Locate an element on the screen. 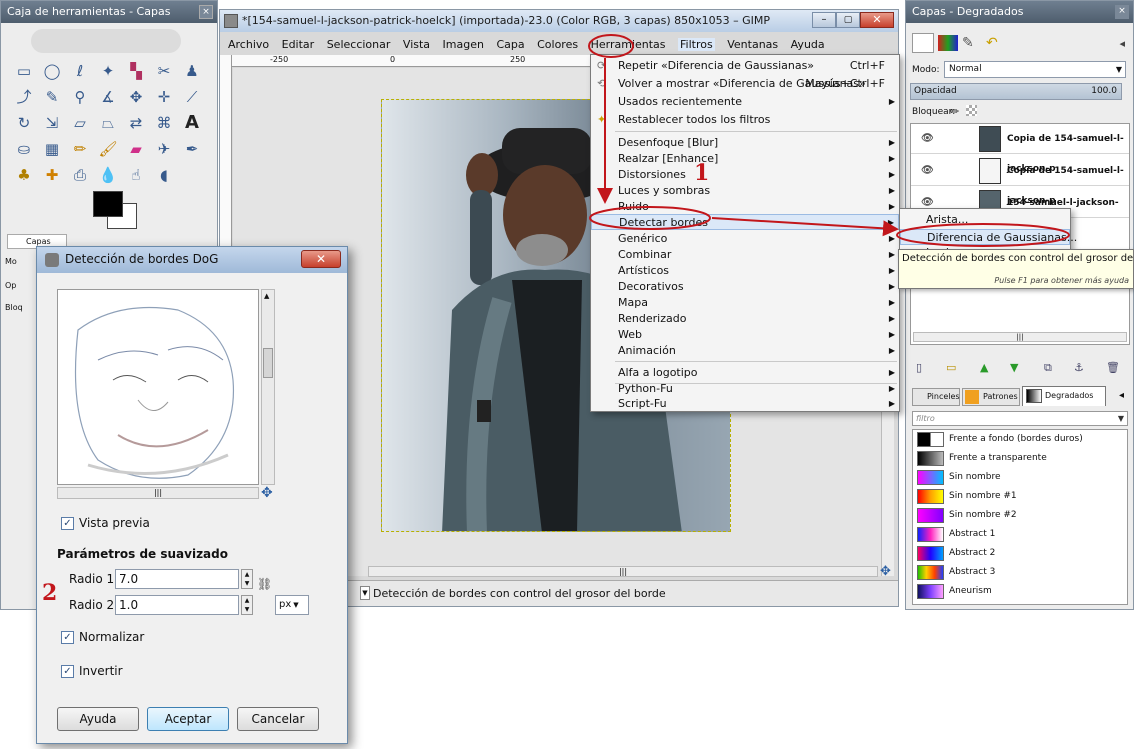  layer-group-icon: ▭ is located at coordinates (951, 367).